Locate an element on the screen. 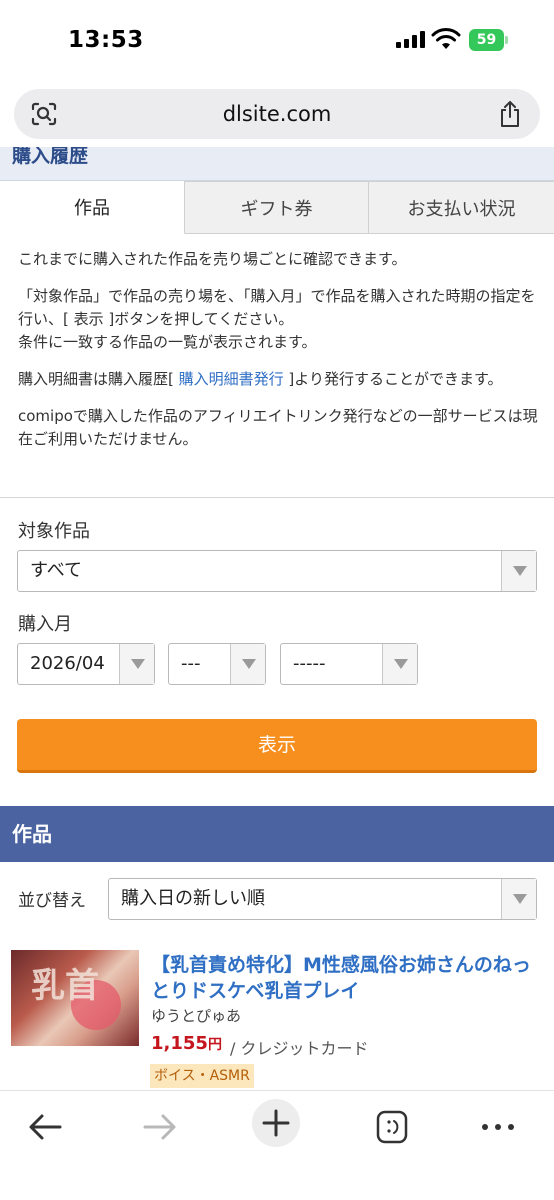  description-p2b-text: 条件に一致する作品の一覧が表示されます。 is located at coordinates (167, 342).